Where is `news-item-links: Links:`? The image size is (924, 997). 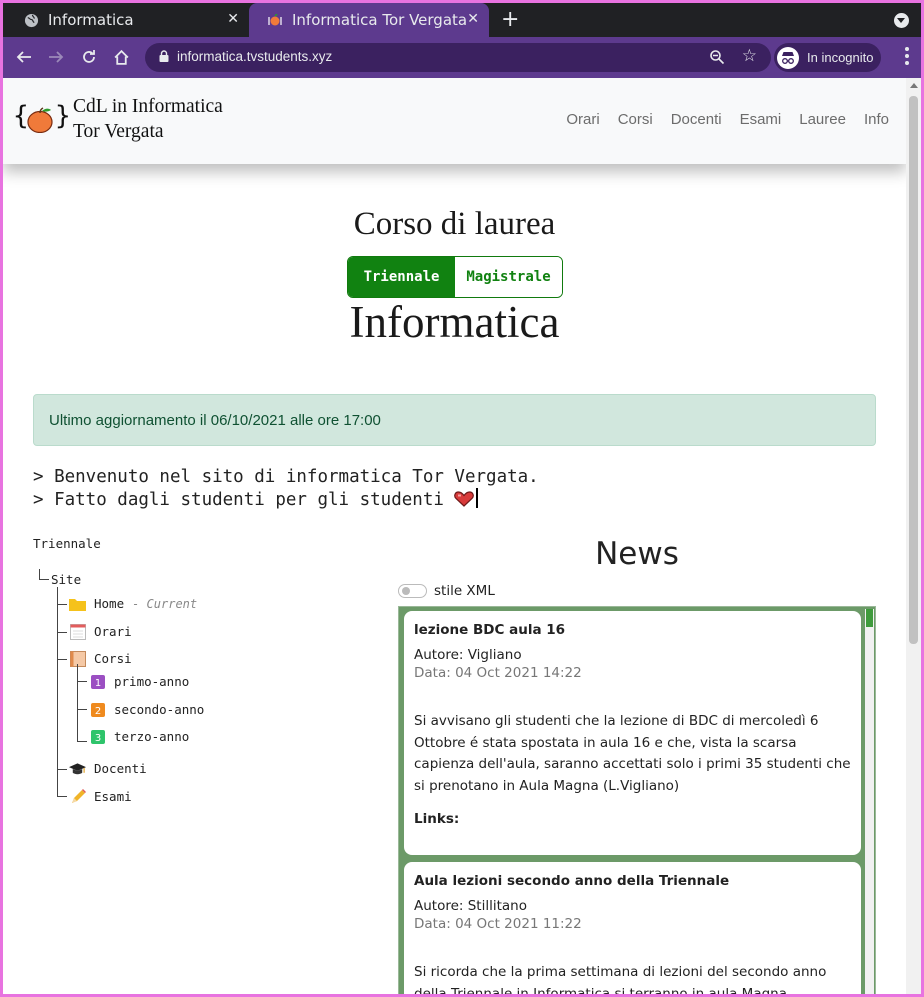 news-item-links: Links: is located at coordinates (437, 819).